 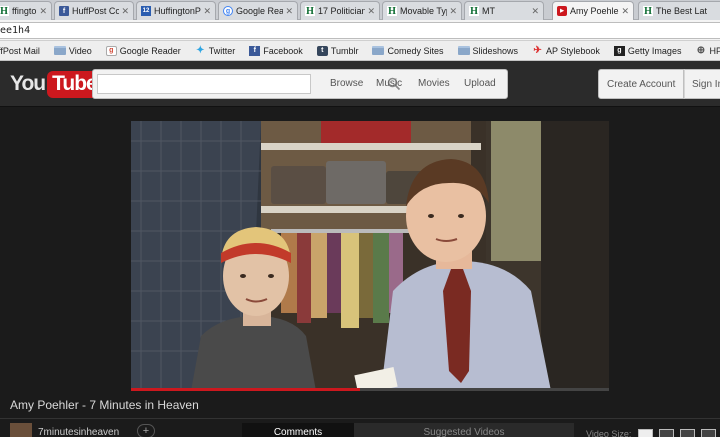 I want to click on bookmark-label: Google Reader, so click(x=150, y=50).